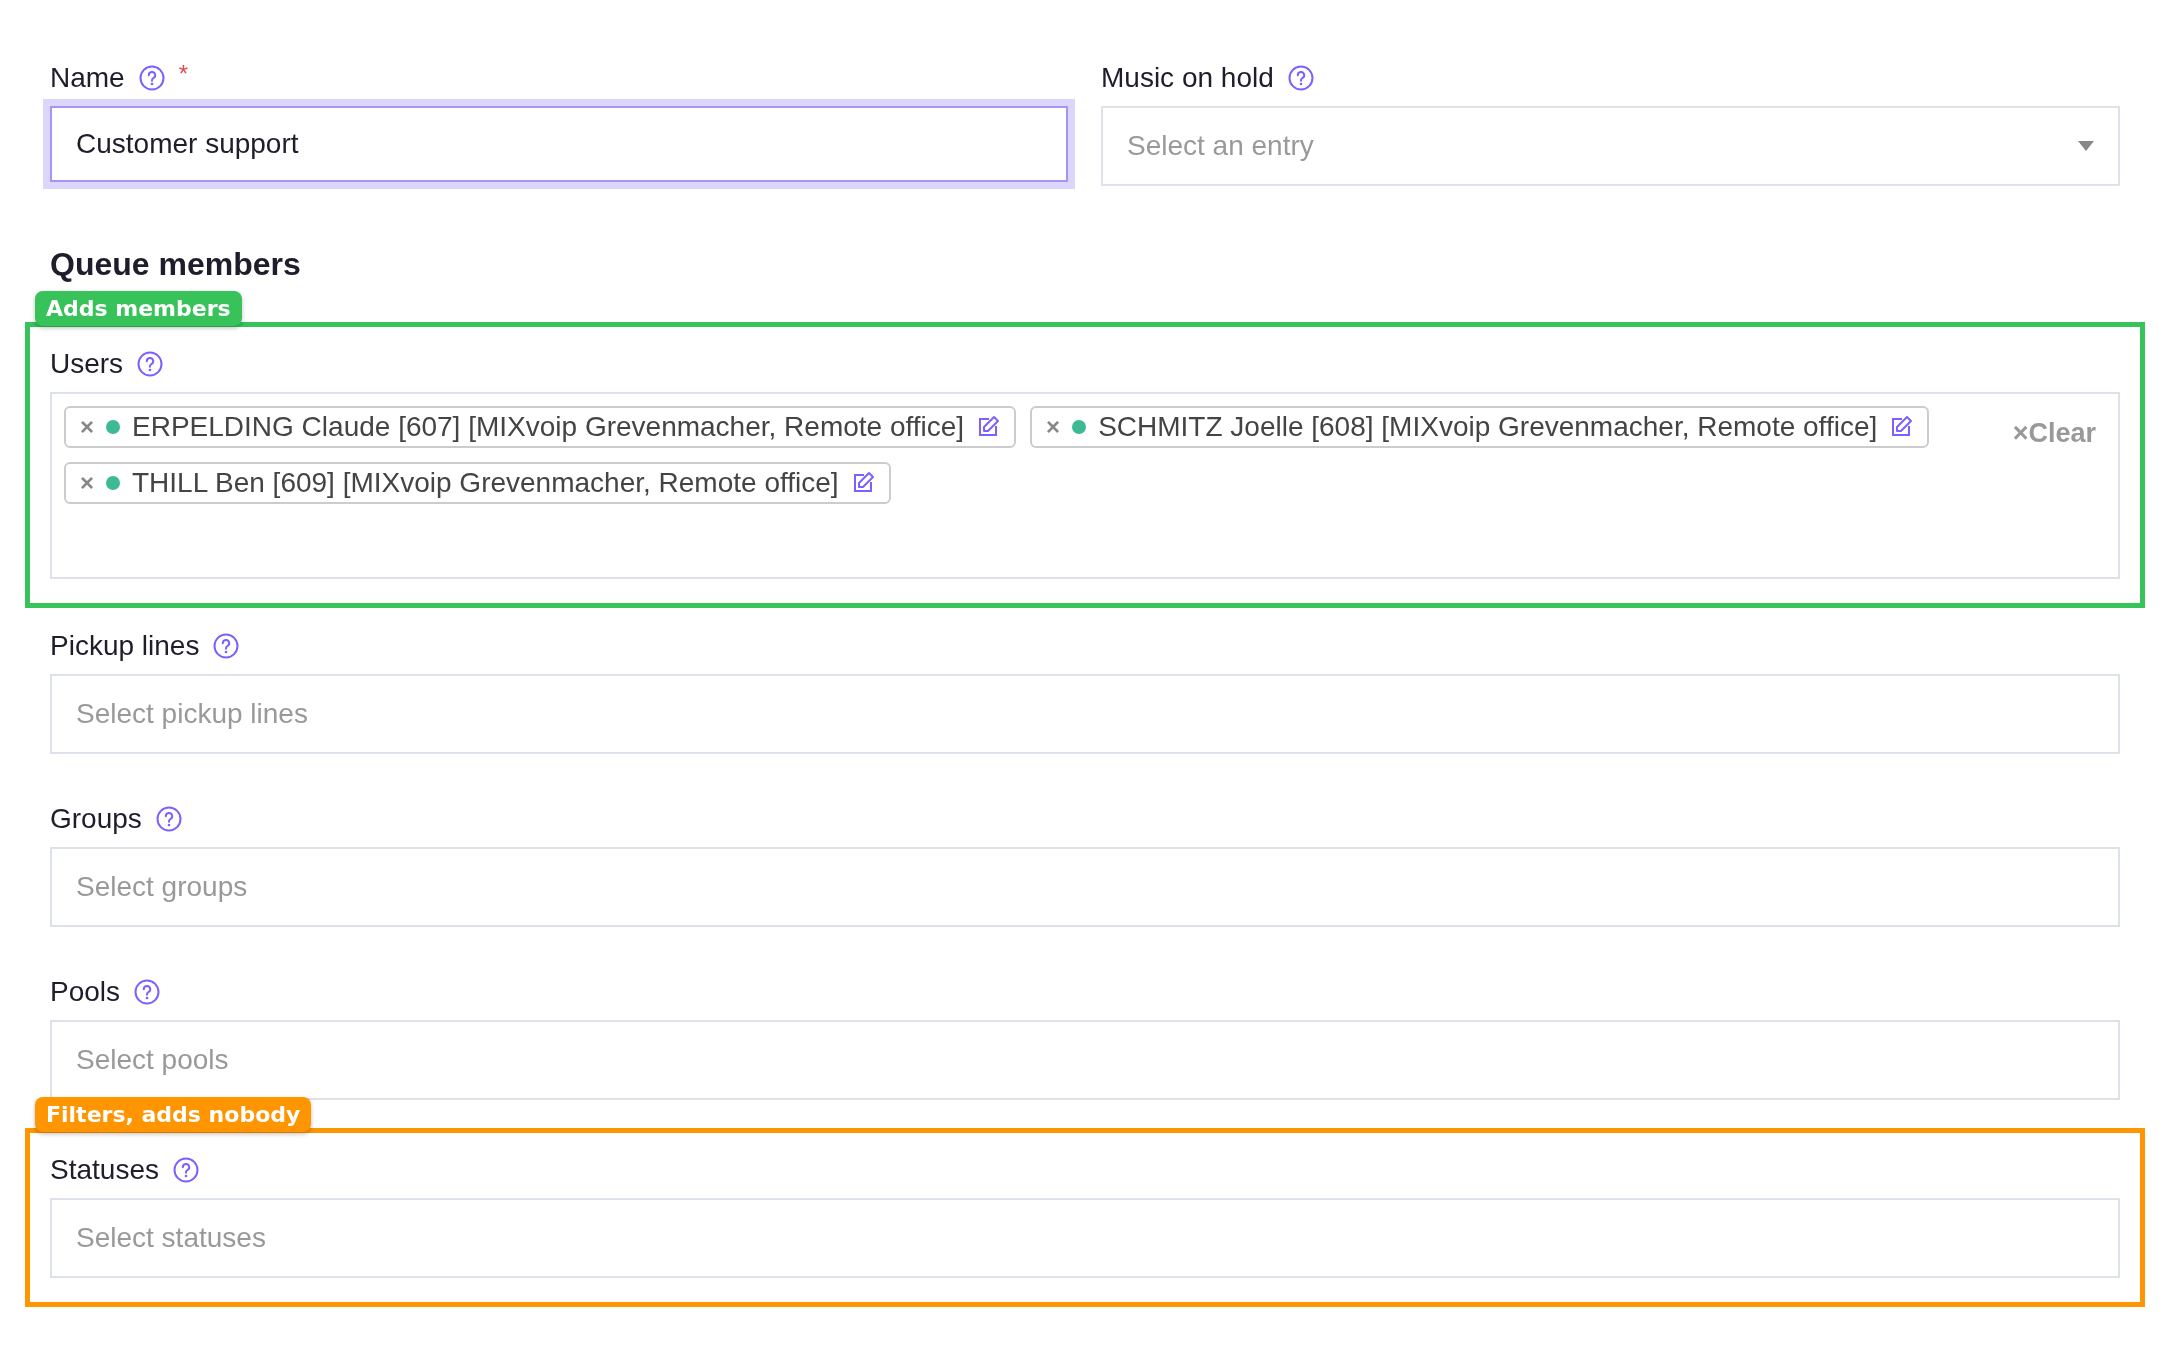 This screenshot has height=1350, width=2168. What do you see at coordinates (1085, 485) in the screenshot?
I see `tag-input-field: × ERPELDING Claude [607] [MIXvoip Grevenmacher, Remote office] × SCHMITZ Joelle [608] [MIXvoip Grevenmacher, Remote office] × THILL Ben [609] [MIXvoip Grevenmacher, Remote office] ×Clear` at bounding box center [1085, 485].